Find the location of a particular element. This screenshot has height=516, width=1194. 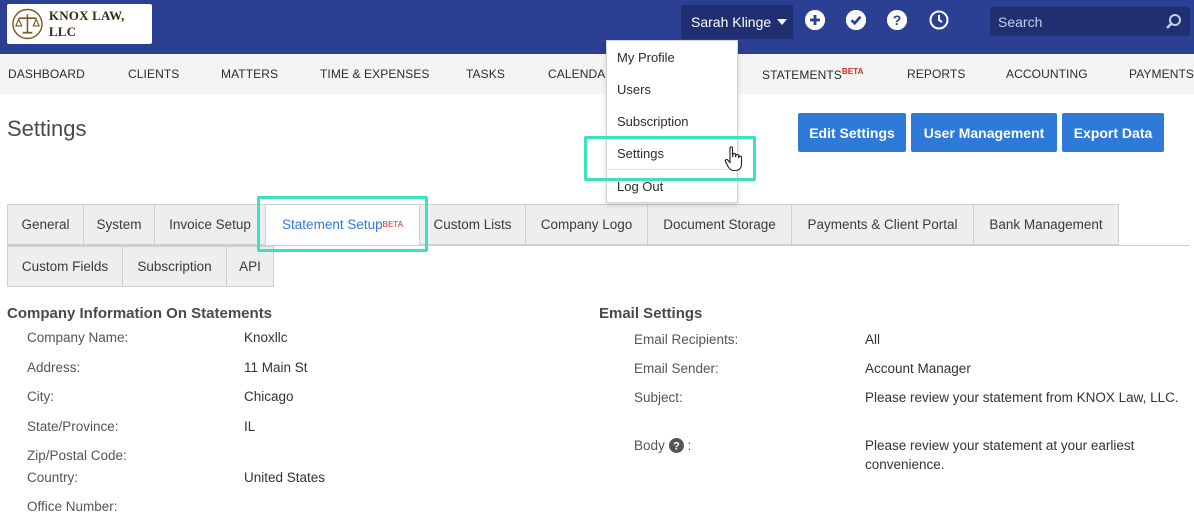

body-label: Body is located at coordinates (649, 445).